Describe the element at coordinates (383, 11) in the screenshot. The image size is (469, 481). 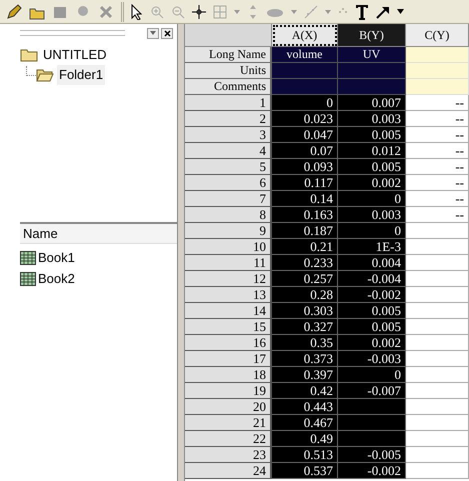
I see `arrow-tool-icon` at that location.